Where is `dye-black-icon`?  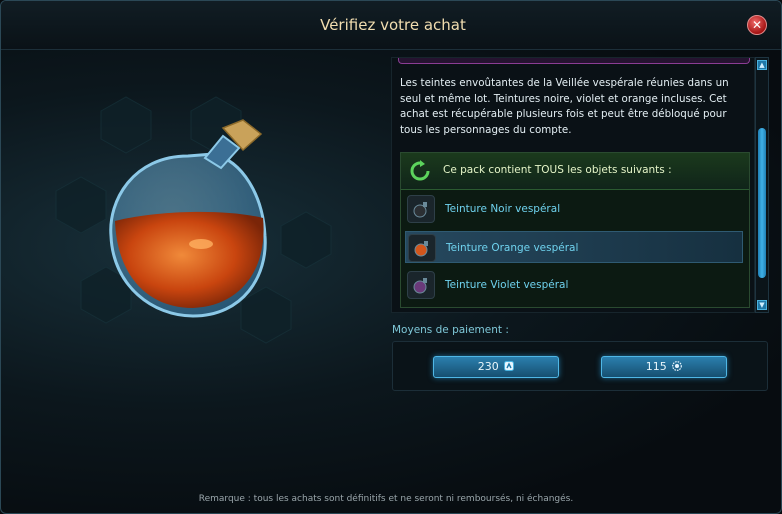 dye-black-icon is located at coordinates (421, 209).